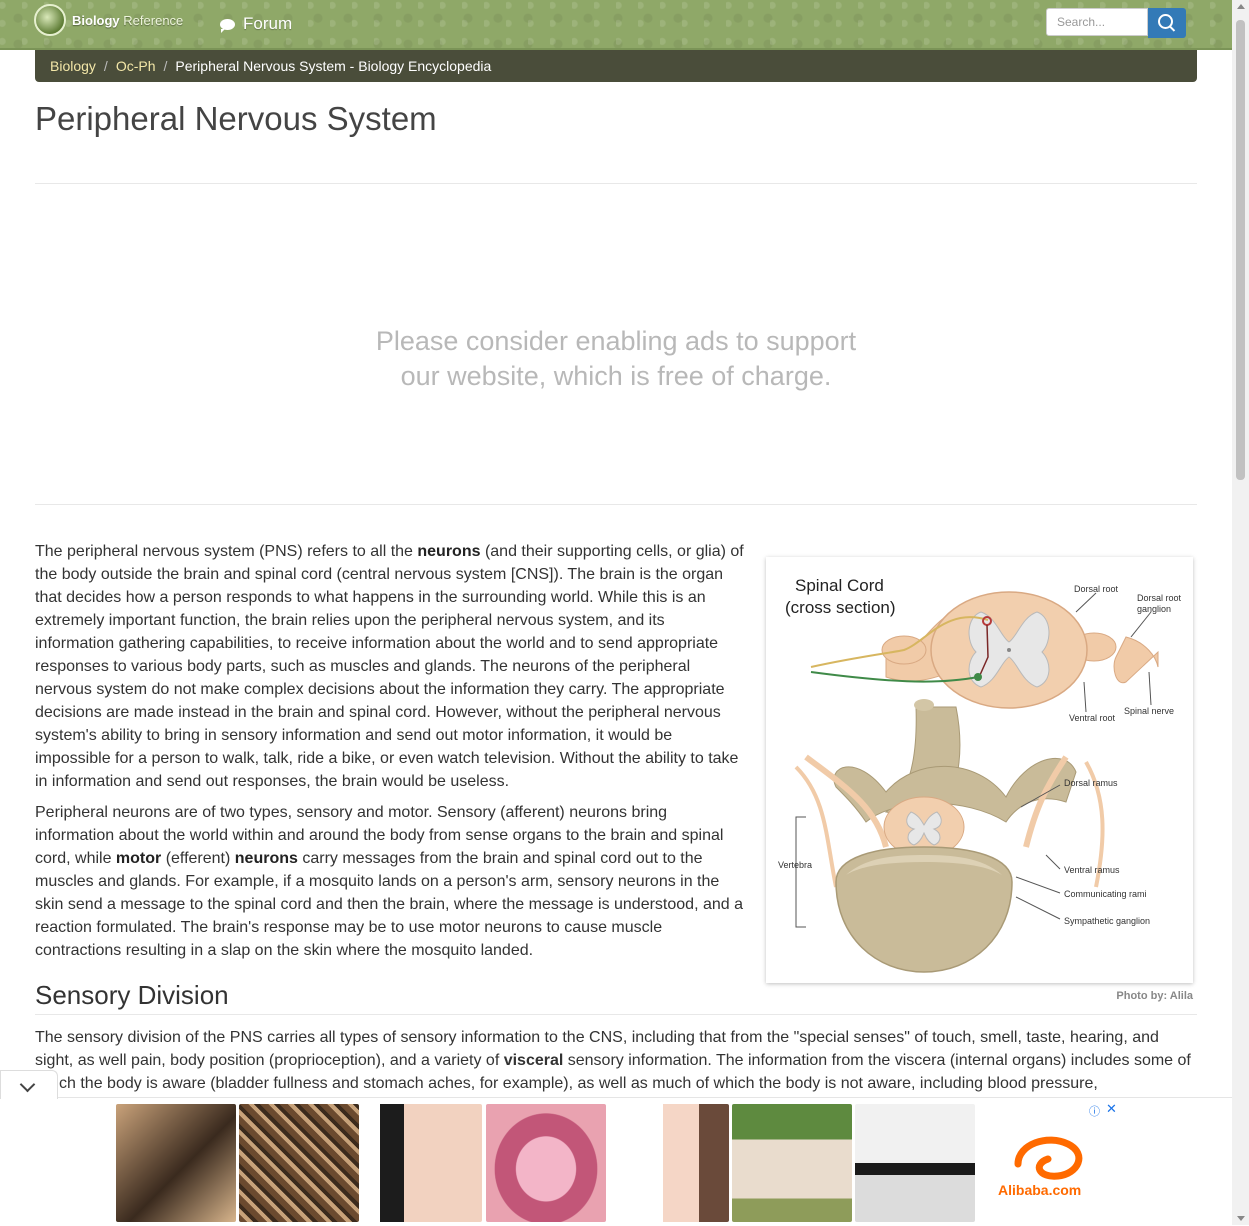 The width and height of the screenshot is (1249, 1226). I want to click on svg-text: Dorsal ramus, so click(1091, 783).